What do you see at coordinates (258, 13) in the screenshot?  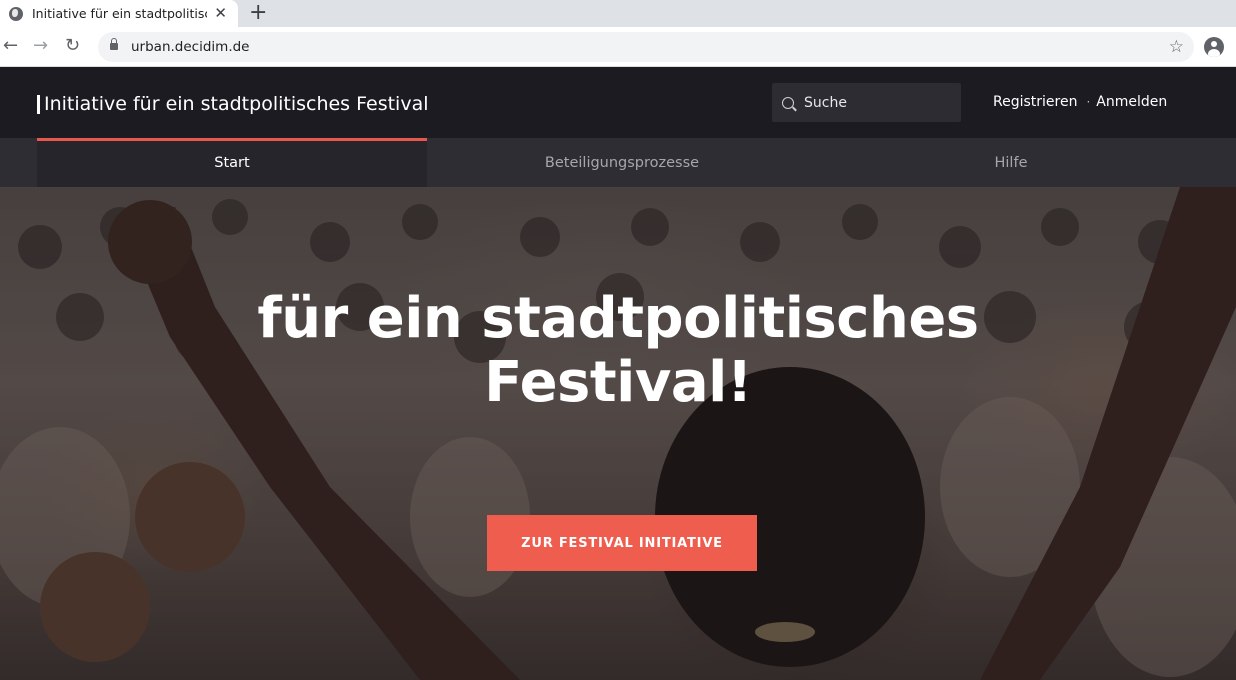 I see `plus-icon: +` at bounding box center [258, 13].